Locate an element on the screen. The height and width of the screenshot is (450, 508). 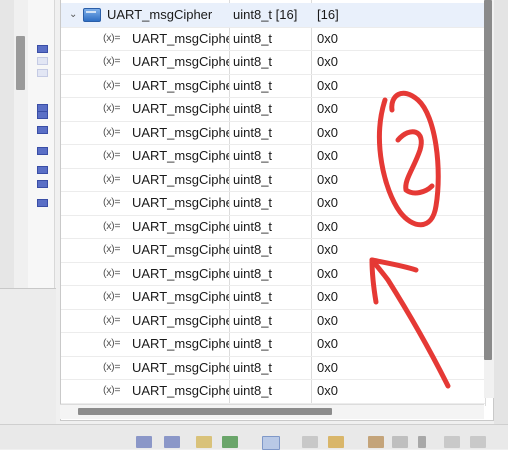
name-cell: ⌄ UART_msgCipher is located at coordinates (145, 14).